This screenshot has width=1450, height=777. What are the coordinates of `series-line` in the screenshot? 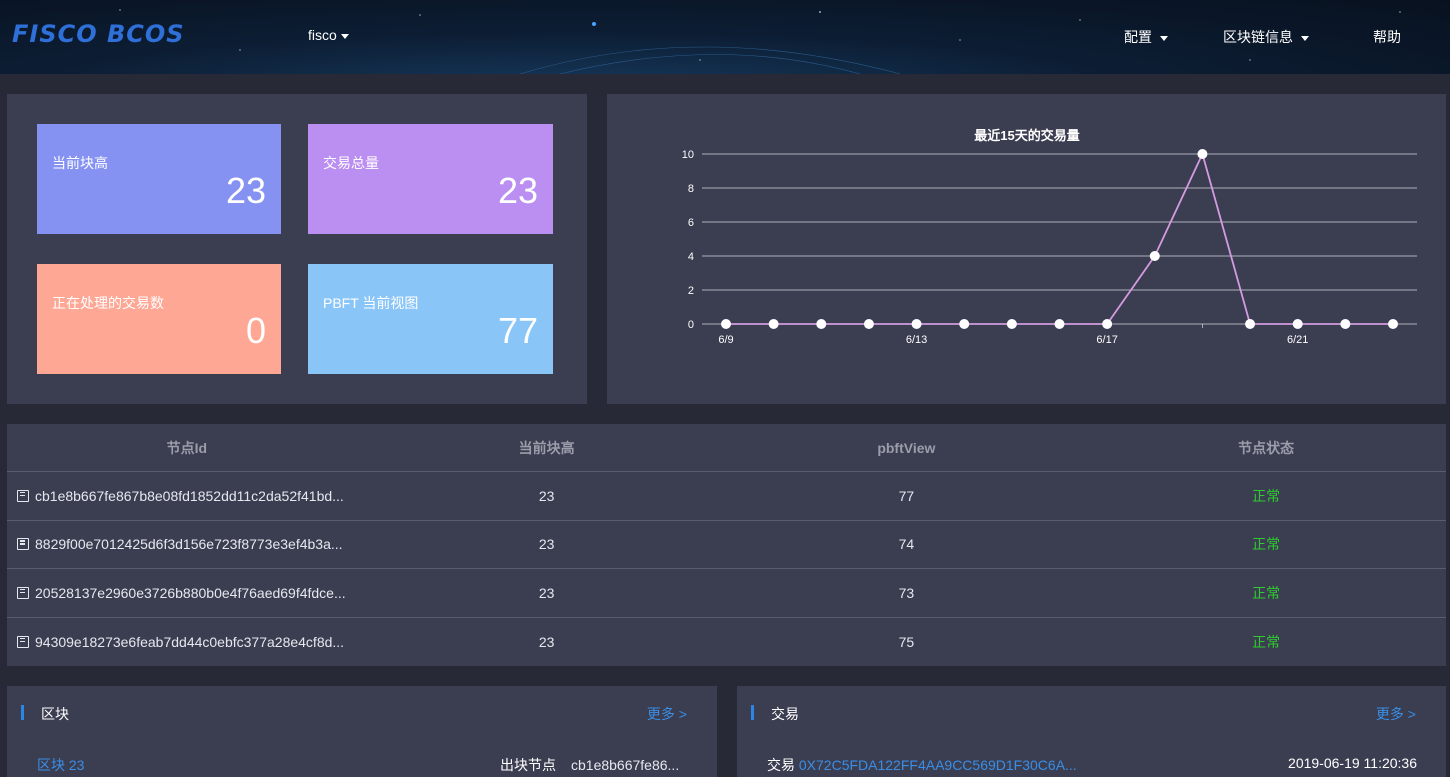 It's located at (1059, 238).